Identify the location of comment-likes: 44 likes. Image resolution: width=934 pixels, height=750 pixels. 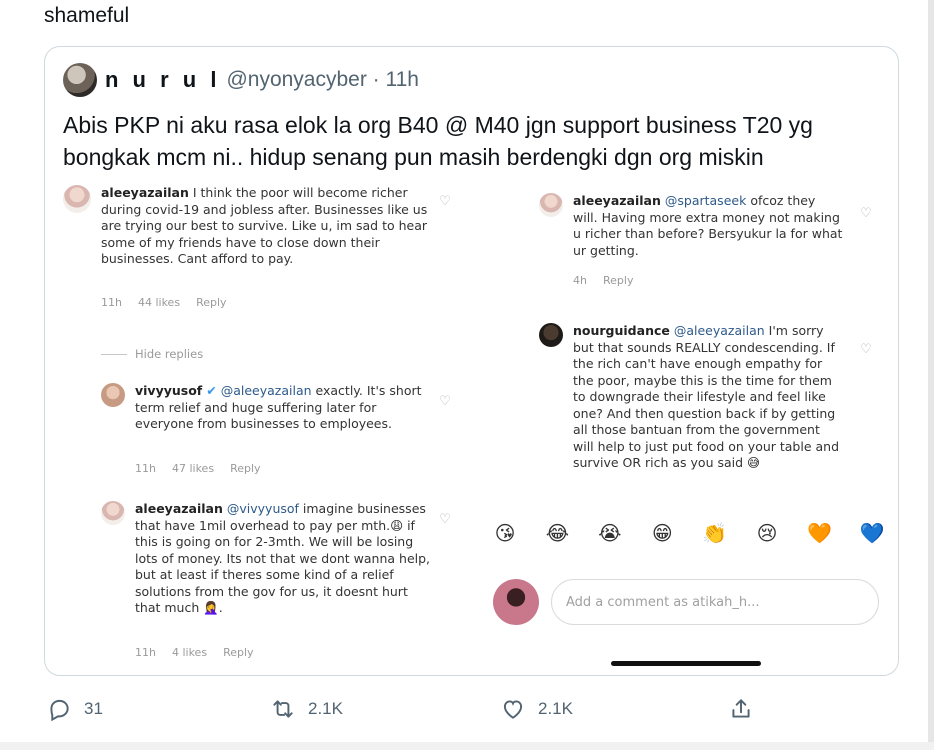
(159, 302).